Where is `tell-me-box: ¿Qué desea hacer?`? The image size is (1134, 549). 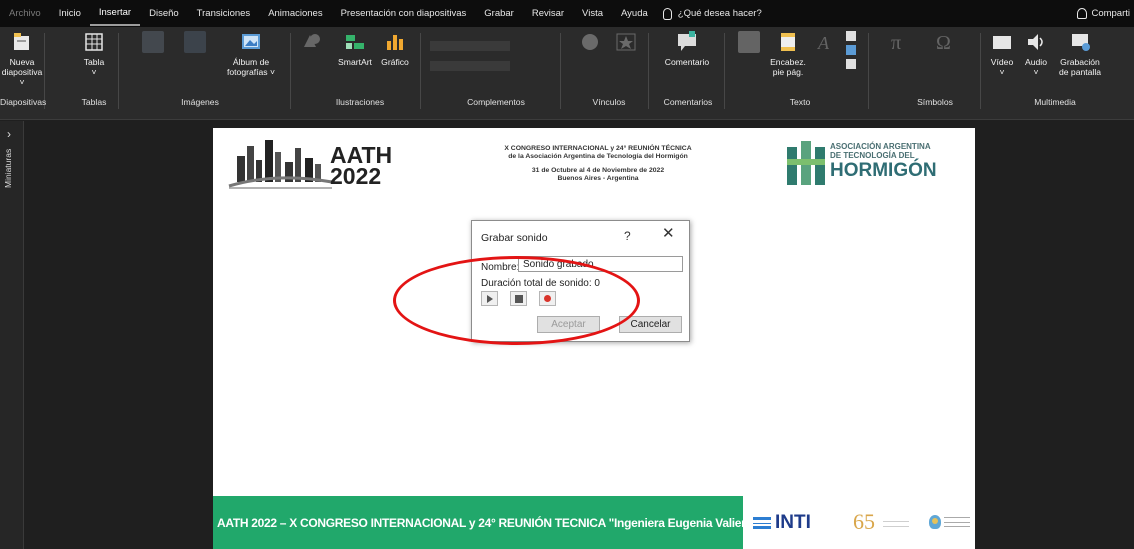
tell-me-box: ¿Qué desea hacer? is located at coordinates (712, 13).